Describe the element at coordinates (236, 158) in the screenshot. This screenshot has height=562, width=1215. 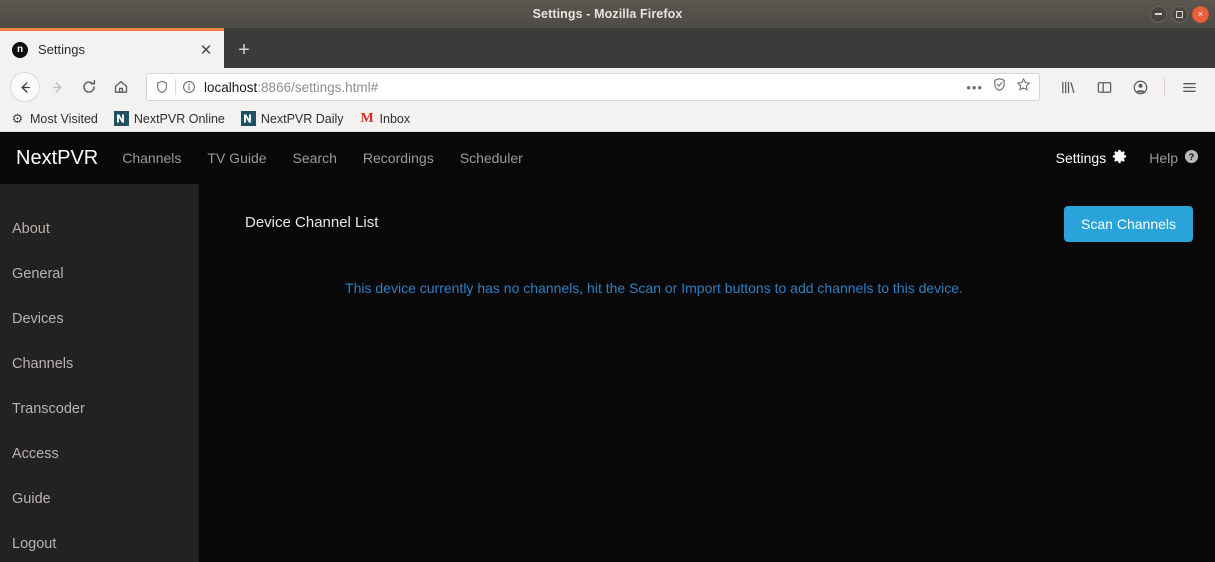
I see `nav-link-tv-guide: TV Guide` at that location.